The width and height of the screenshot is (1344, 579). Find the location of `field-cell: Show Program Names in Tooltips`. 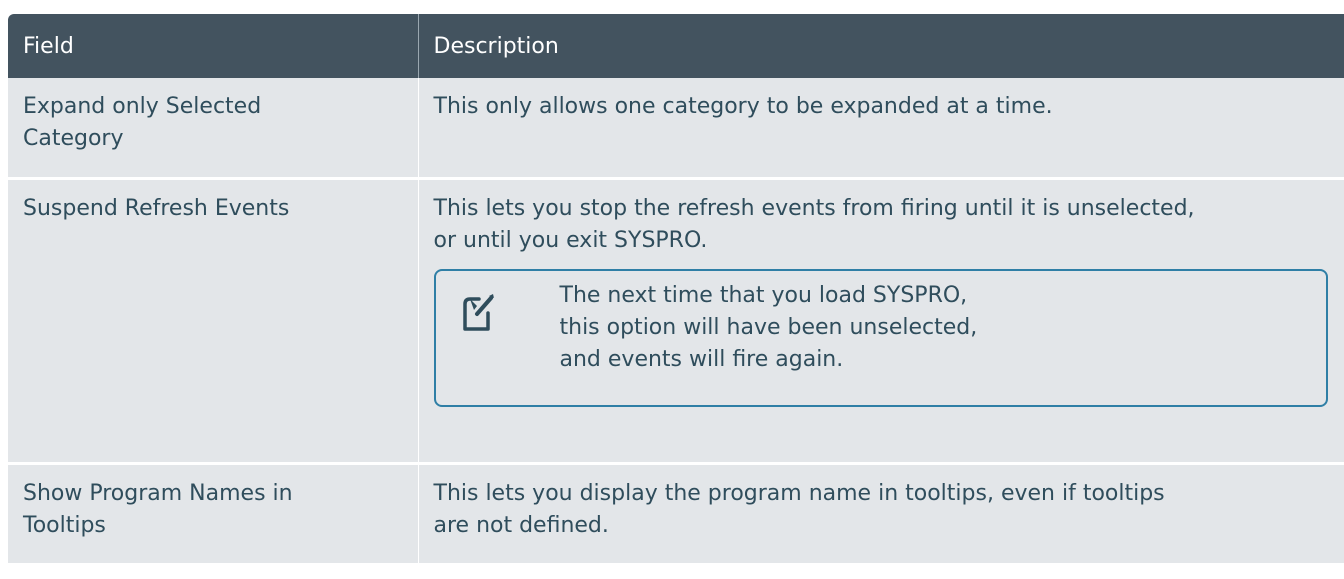

field-cell: Show Program Names in Tooltips is located at coordinates (213, 512).